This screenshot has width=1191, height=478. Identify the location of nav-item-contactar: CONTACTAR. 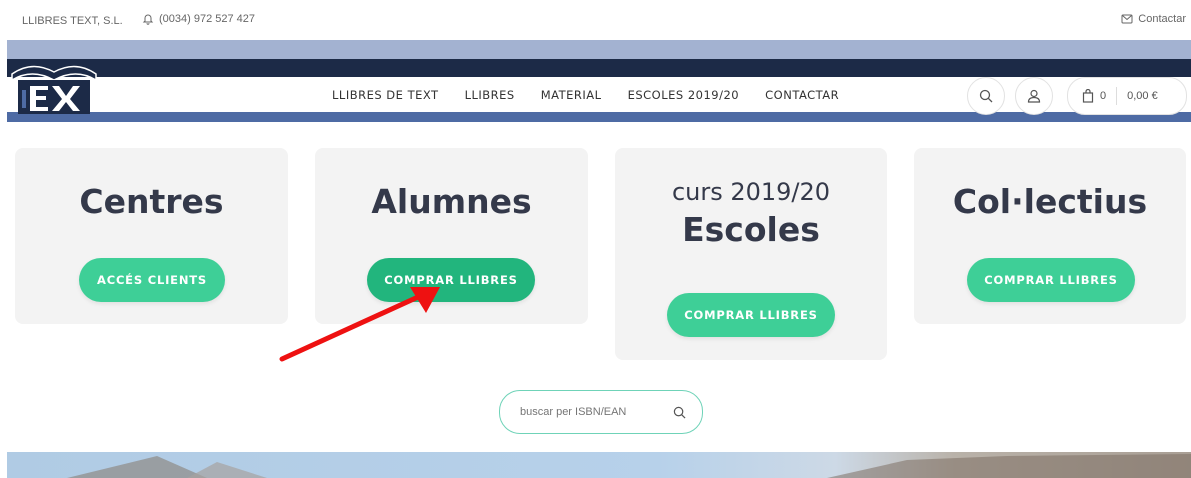
(802, 95).